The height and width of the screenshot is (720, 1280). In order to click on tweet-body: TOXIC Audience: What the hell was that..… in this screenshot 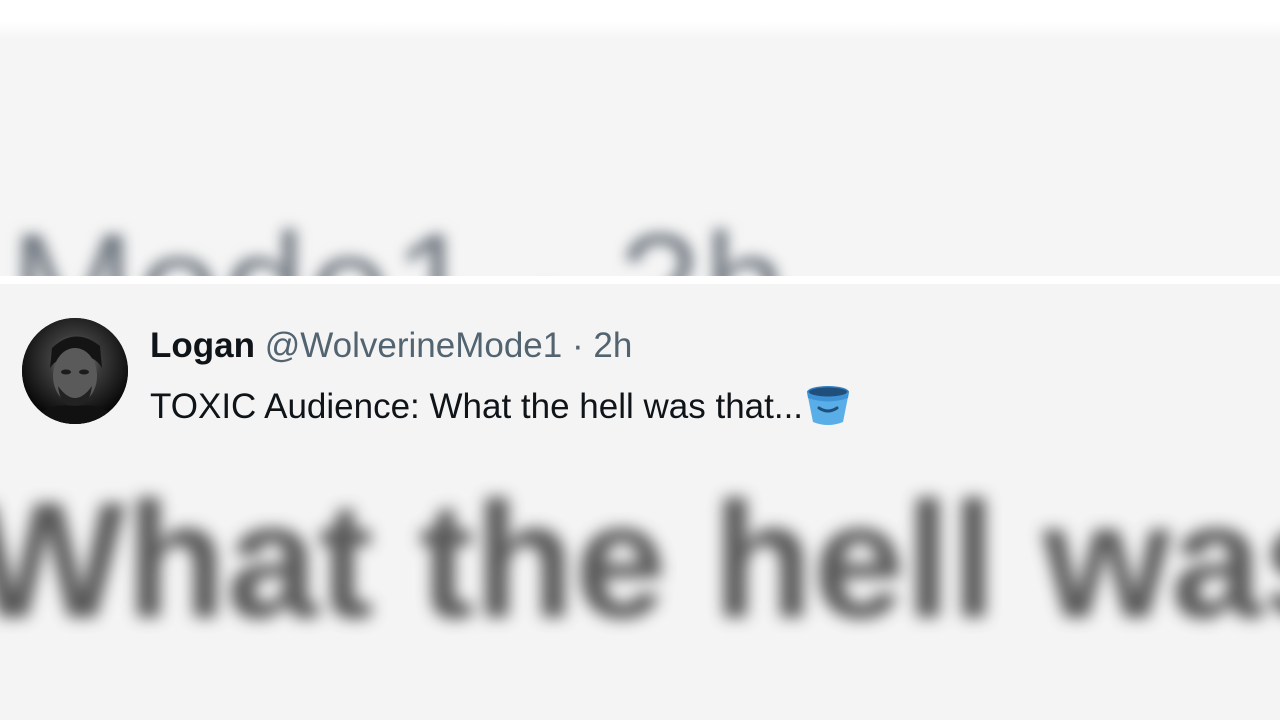, I will do `click(477, 406)`.